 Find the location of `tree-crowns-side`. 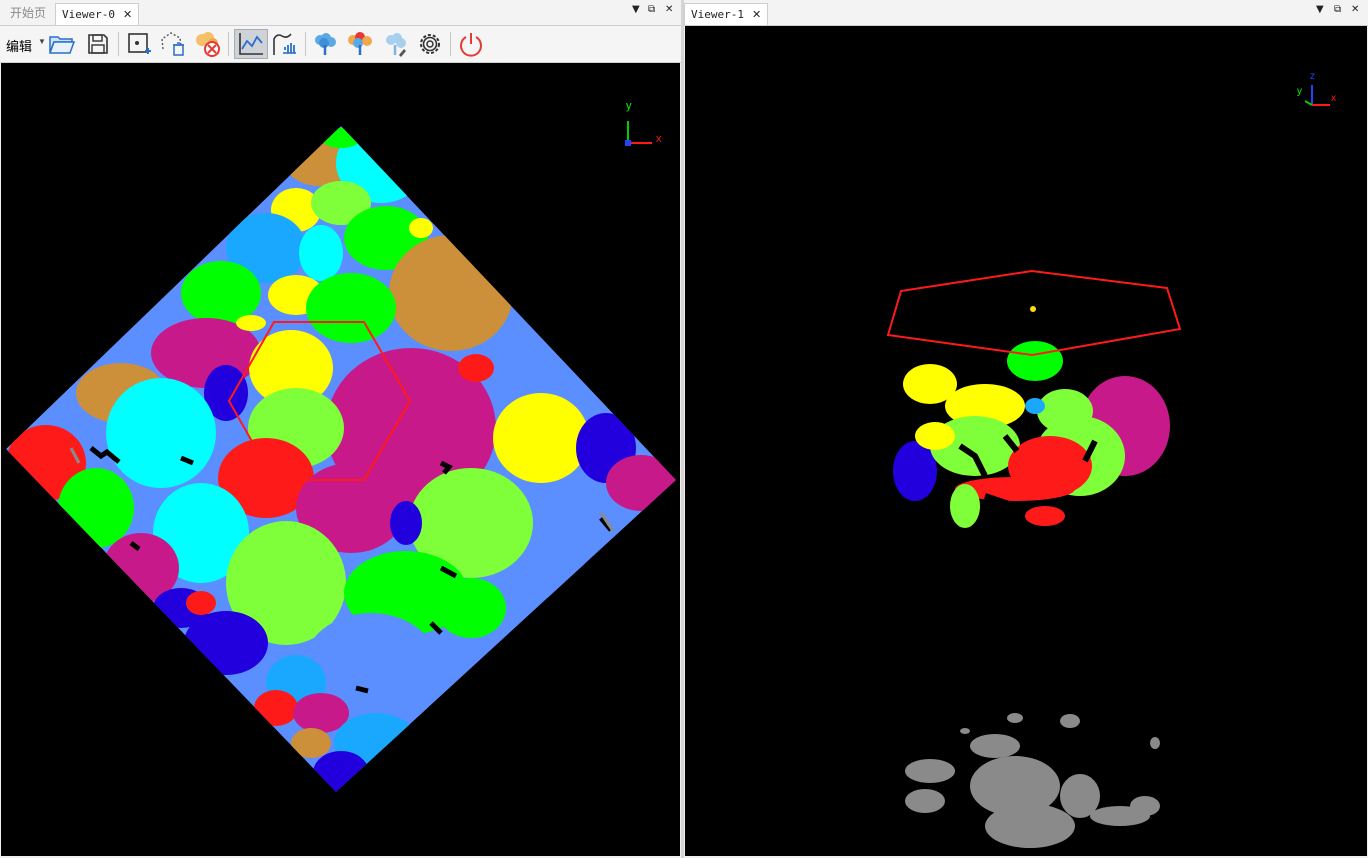

tree-crowns-side is located at coordinates (1031, 434).